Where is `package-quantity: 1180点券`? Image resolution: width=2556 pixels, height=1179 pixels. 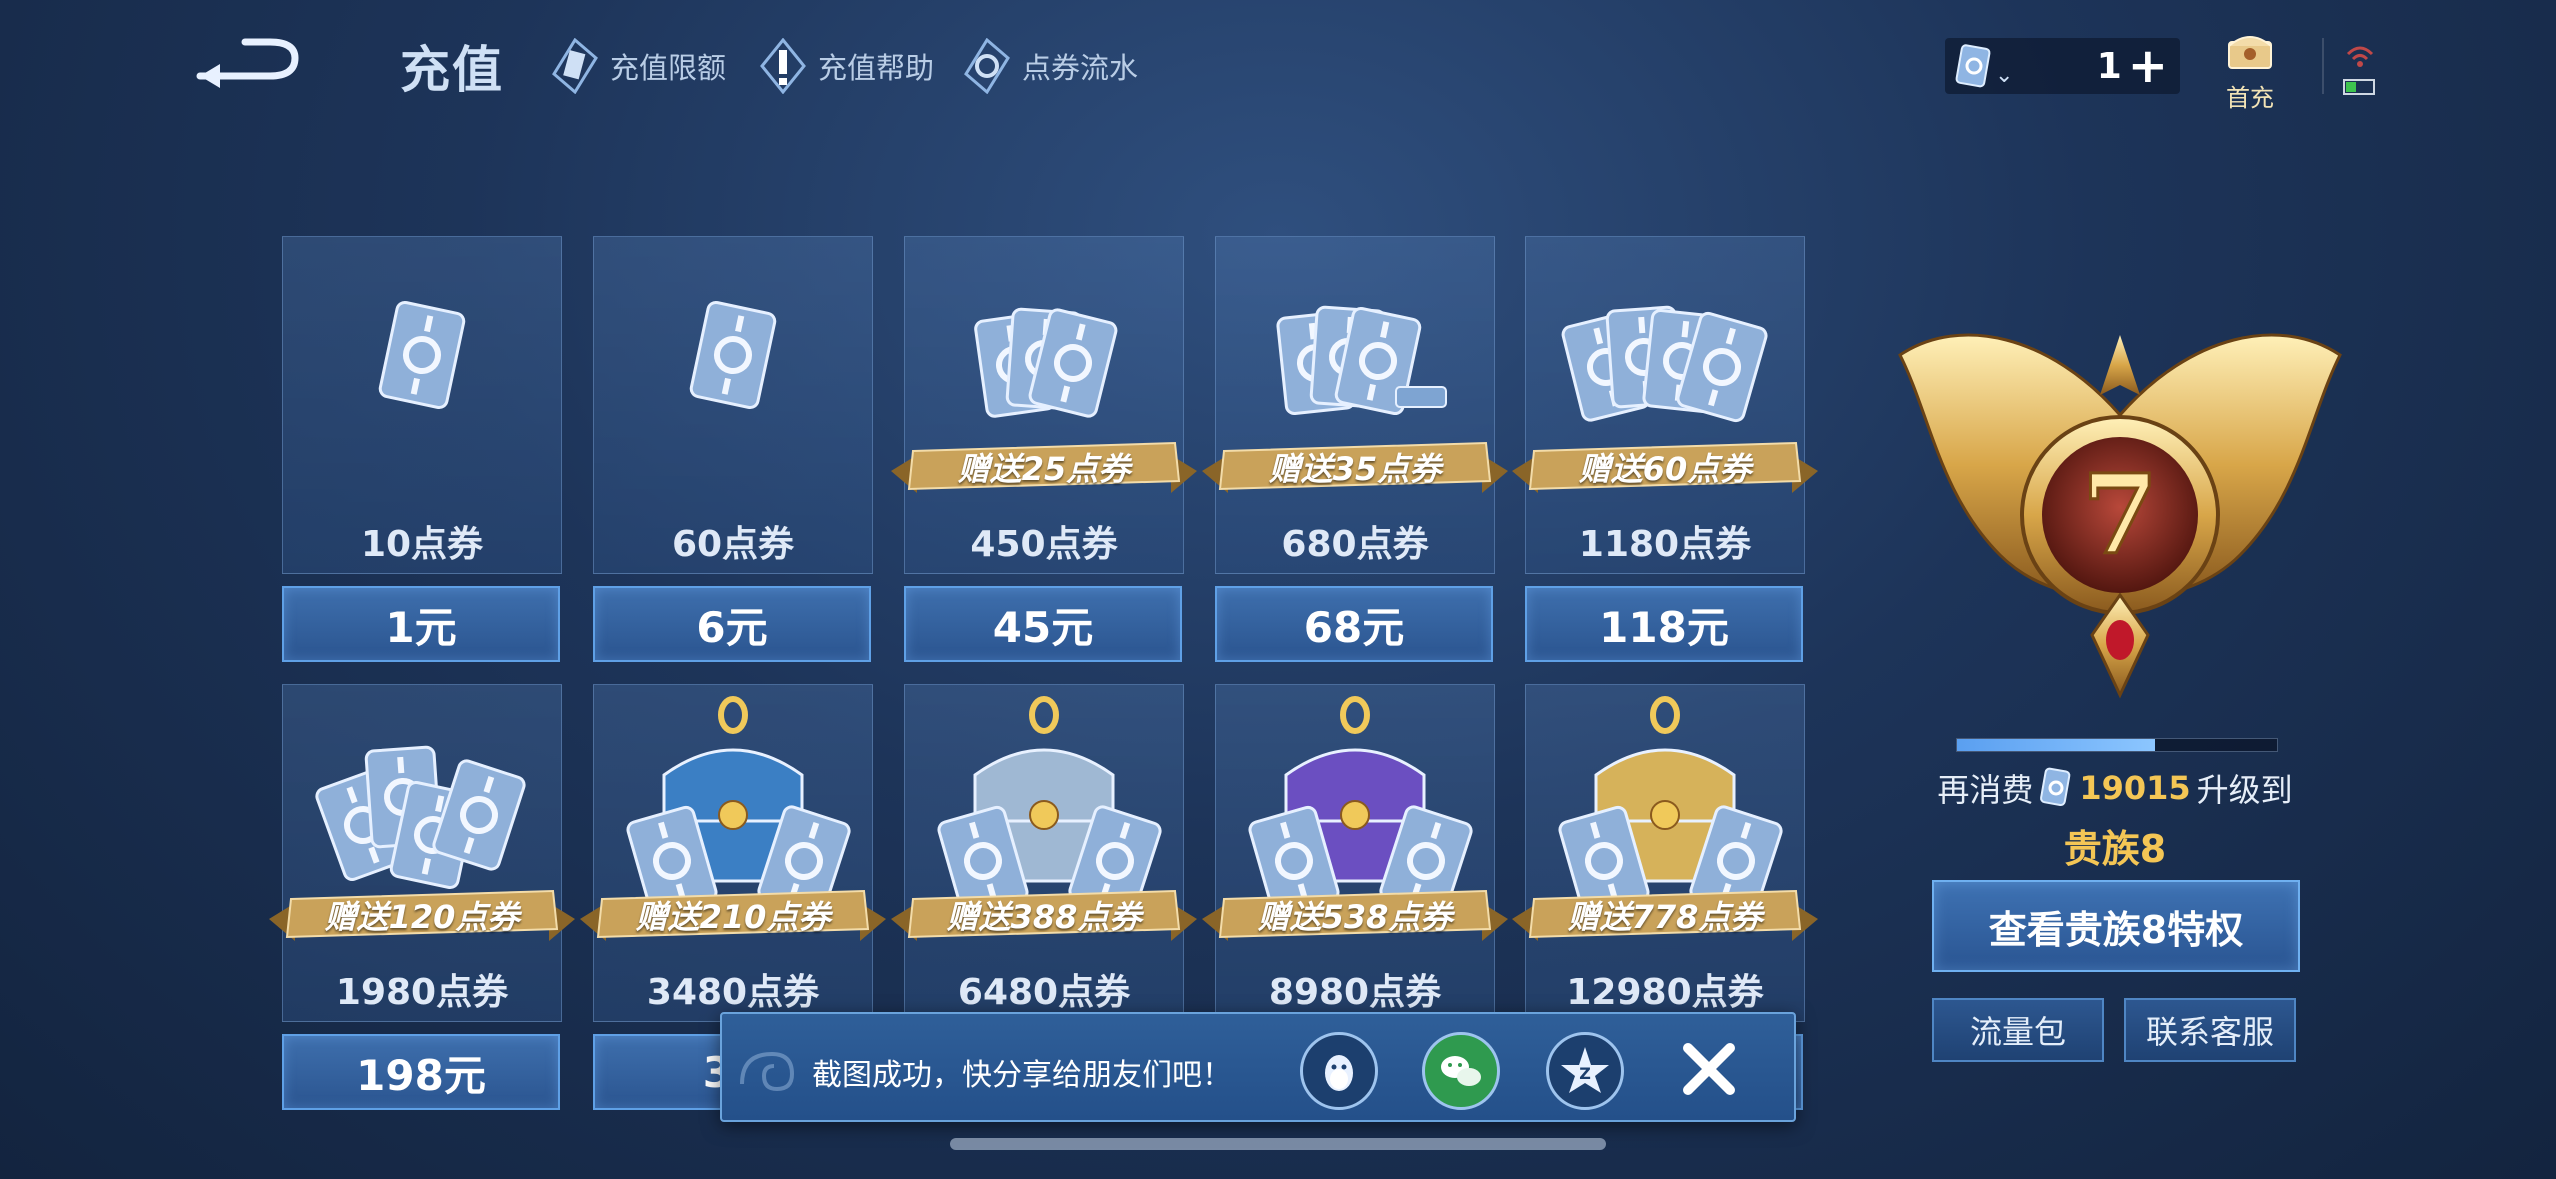
package-quantity: 1180点券 is located at coordinates (1665, 544).